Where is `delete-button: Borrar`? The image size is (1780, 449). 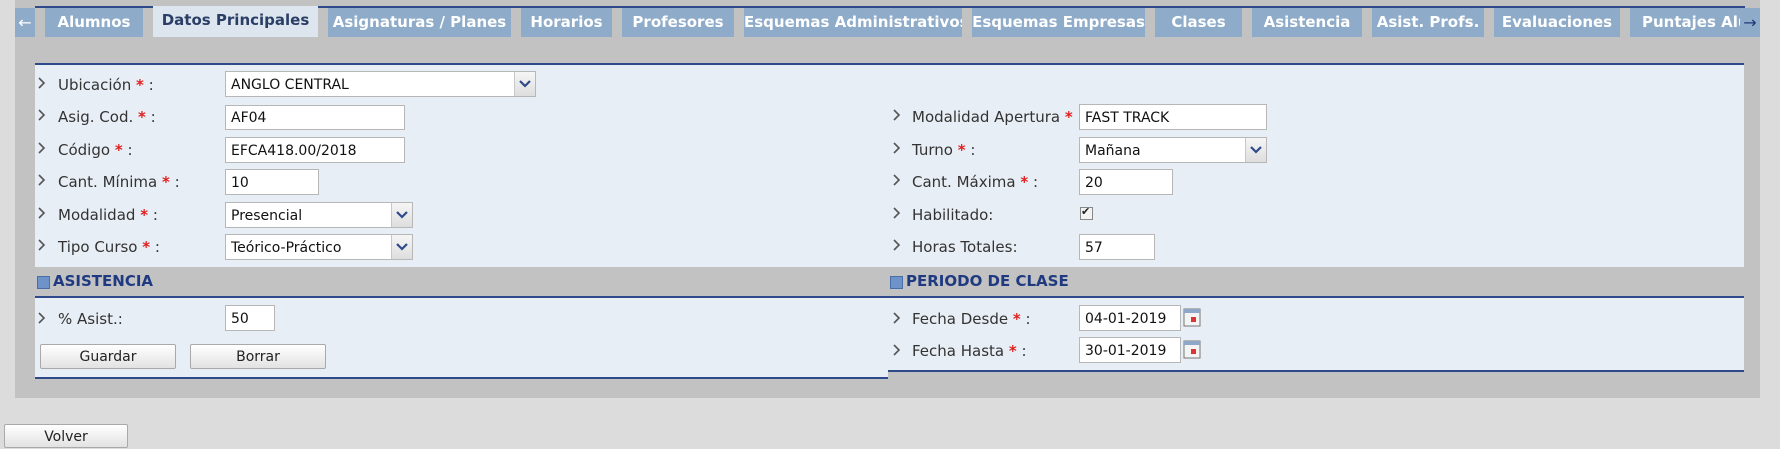
delete-button: Borrar is located at coordinates (258, 356).